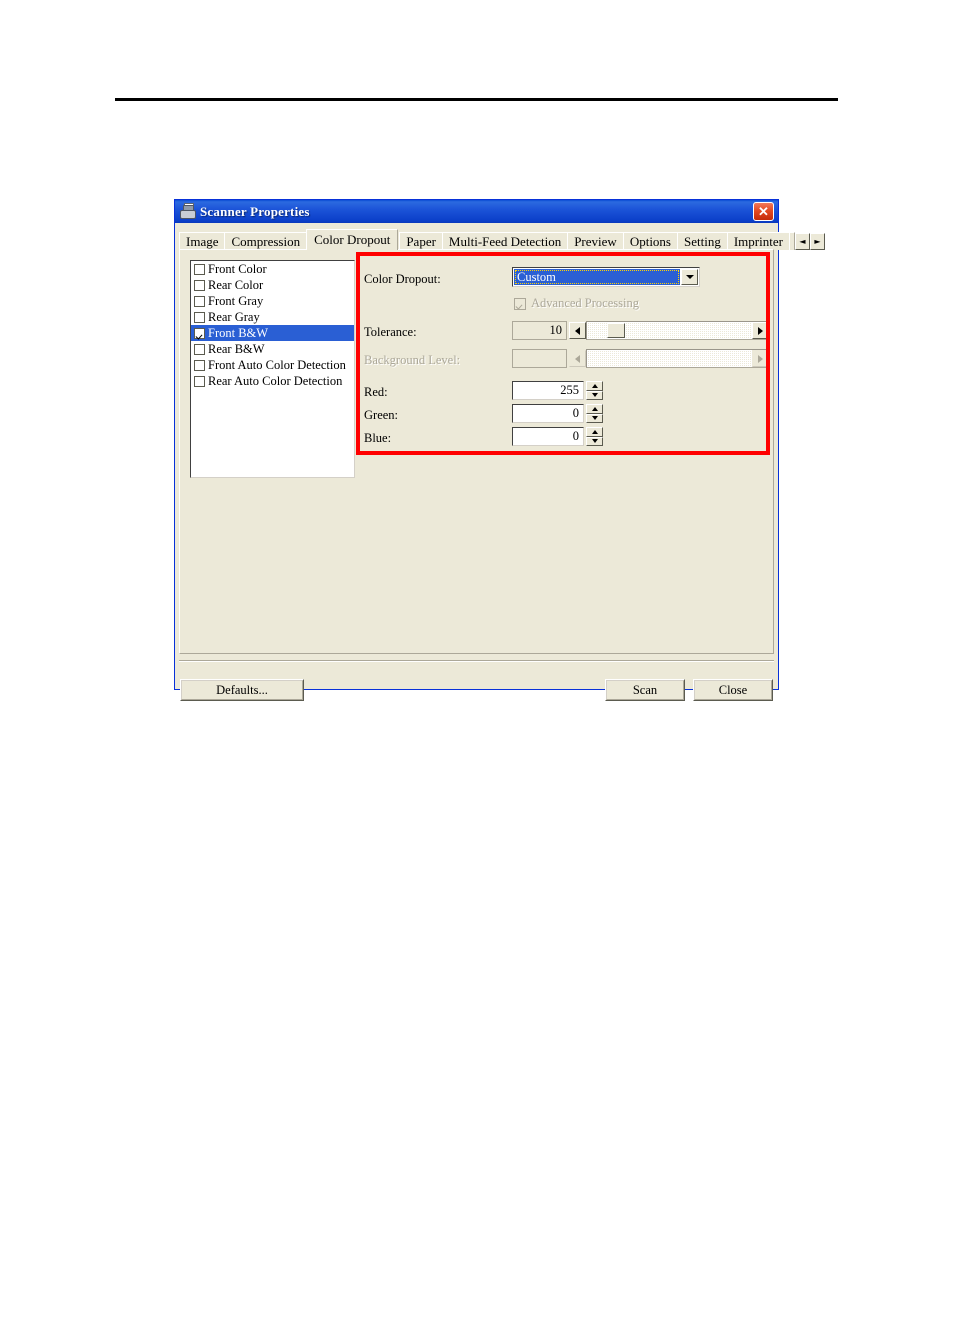 The width and height of the screenshot is (954, 1336). I want to click on blue-input: 0, so click(548, 436).